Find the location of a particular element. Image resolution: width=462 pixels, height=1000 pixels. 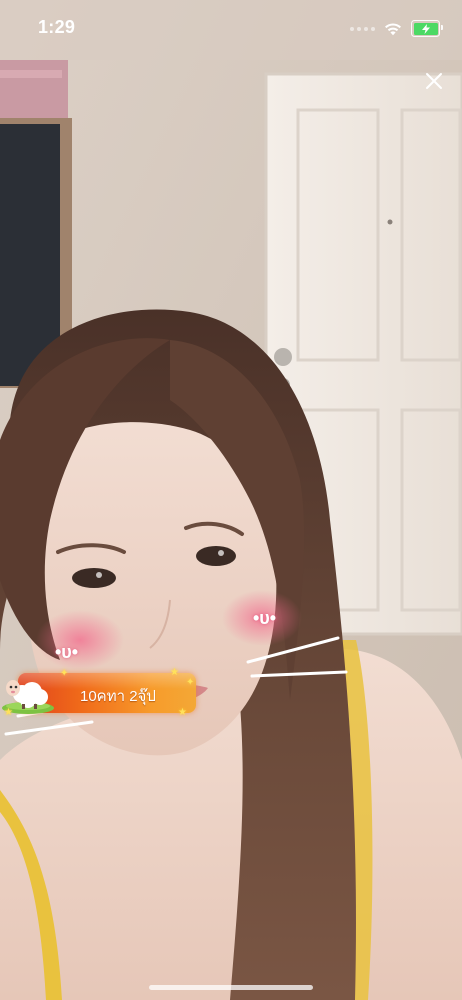

gift-notification-banner: 10คทา 2จุ๊ป ★ ✦ ★ ★ ✦ is located at coordinates (101, 692).